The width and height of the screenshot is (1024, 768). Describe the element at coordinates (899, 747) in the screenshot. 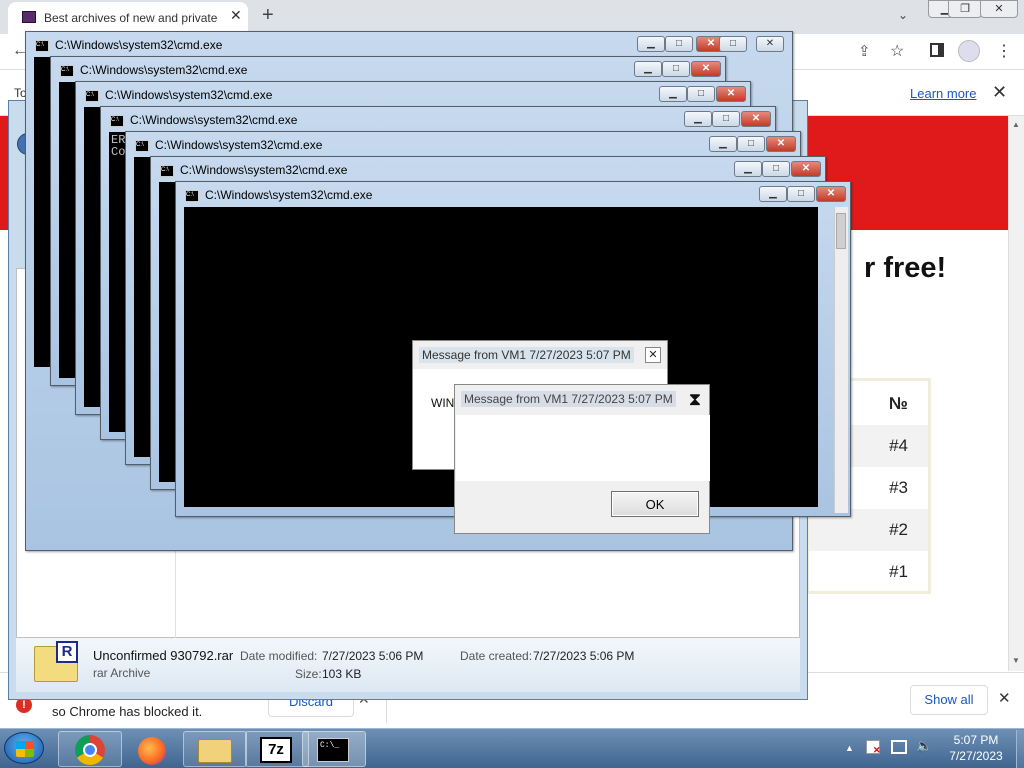

I see `network-icon` at that location.